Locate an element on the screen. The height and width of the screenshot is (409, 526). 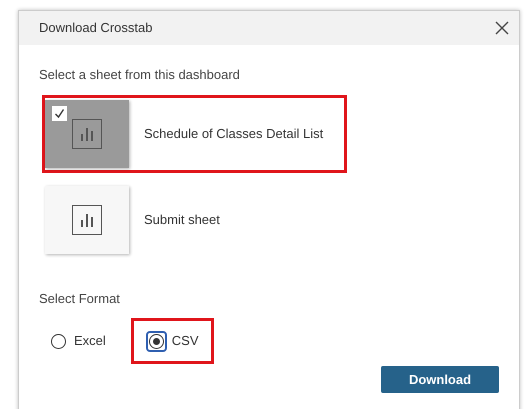
format-radio: Excel is located at coordinates (77, 341).